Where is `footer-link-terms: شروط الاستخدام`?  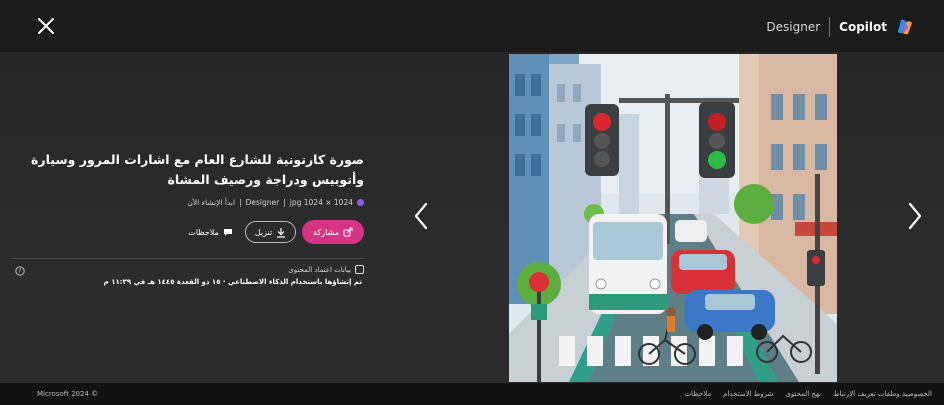
footer-link-terms: شروط الاستخدام is located at coordinates (748, 394).